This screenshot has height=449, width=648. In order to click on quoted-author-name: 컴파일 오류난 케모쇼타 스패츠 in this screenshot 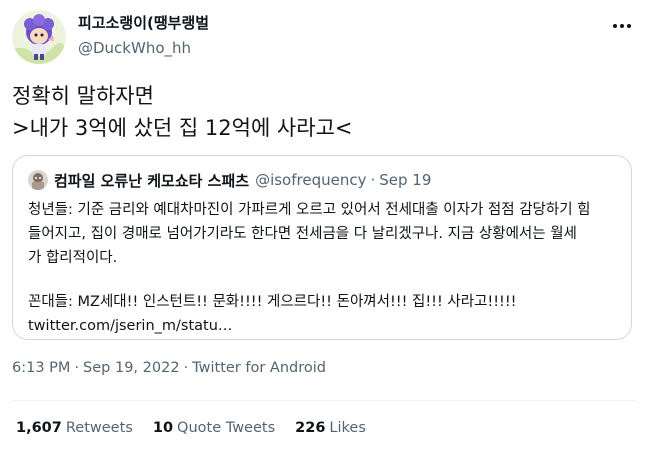, I will do `click(152, 180)`.